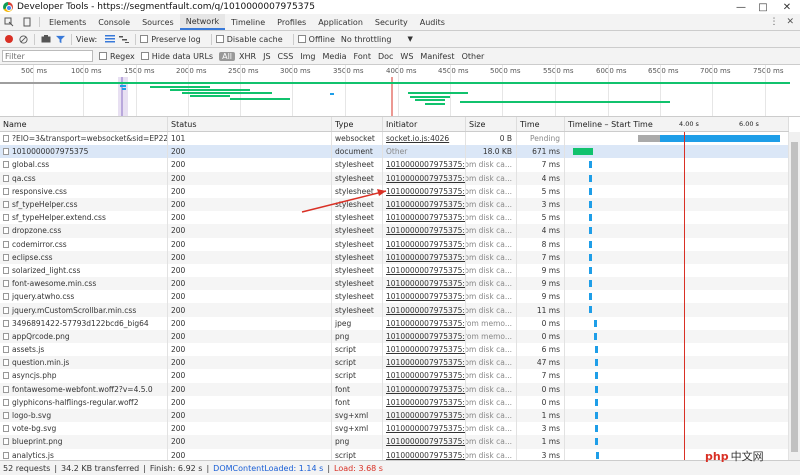 This screenshot has width=800, height=475. What do you see at coordinates (84, 257) in the screenshot?
I see `cell-name: eclipse.css` at bounding box center [84, 257].